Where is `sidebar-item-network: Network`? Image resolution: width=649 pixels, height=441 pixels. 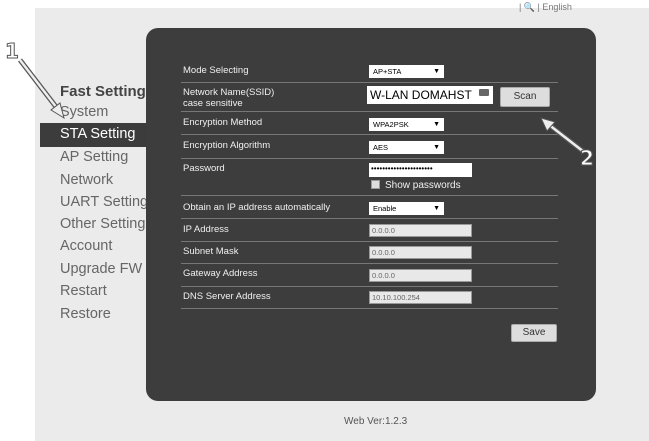
sidebar-item-network: Network is located at coordinates (86, 180).